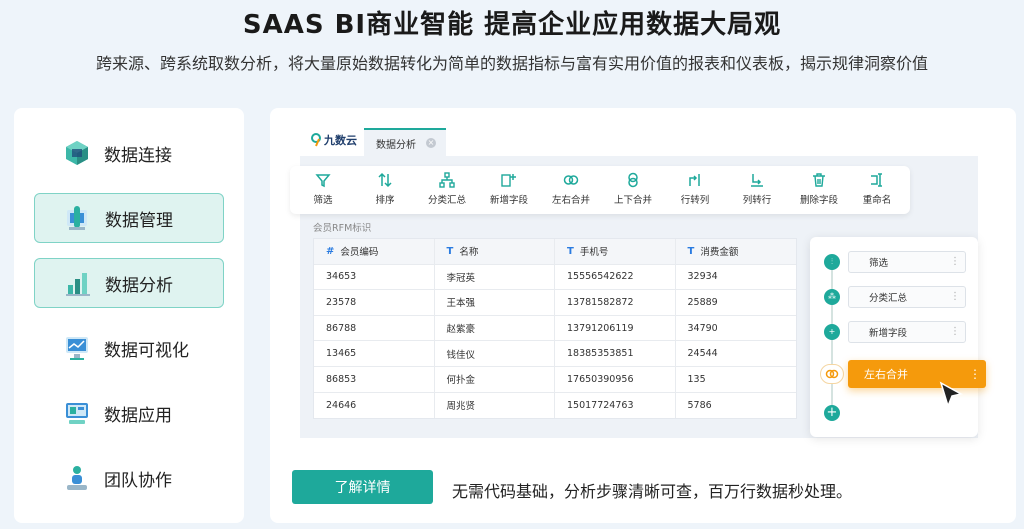  I want to click on nav-item-data-management: 数据管理, so click(129, 218).